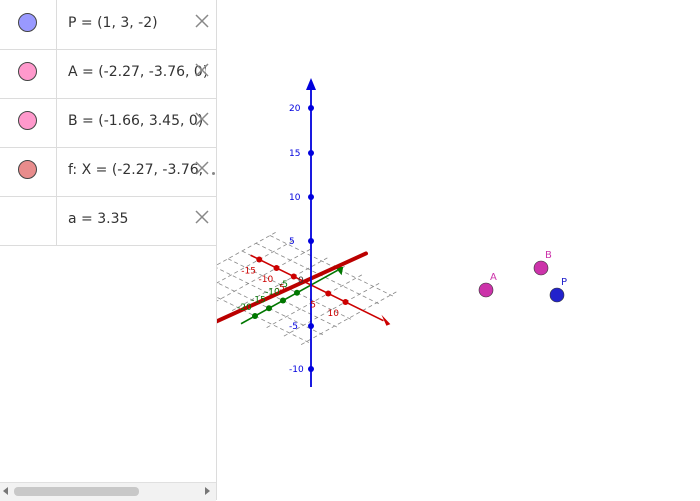 This screenshot has height=501, width=700. Describe the element at coordinates (522, 276) in the screenshot. I see `points-layer: P A B` at that location.